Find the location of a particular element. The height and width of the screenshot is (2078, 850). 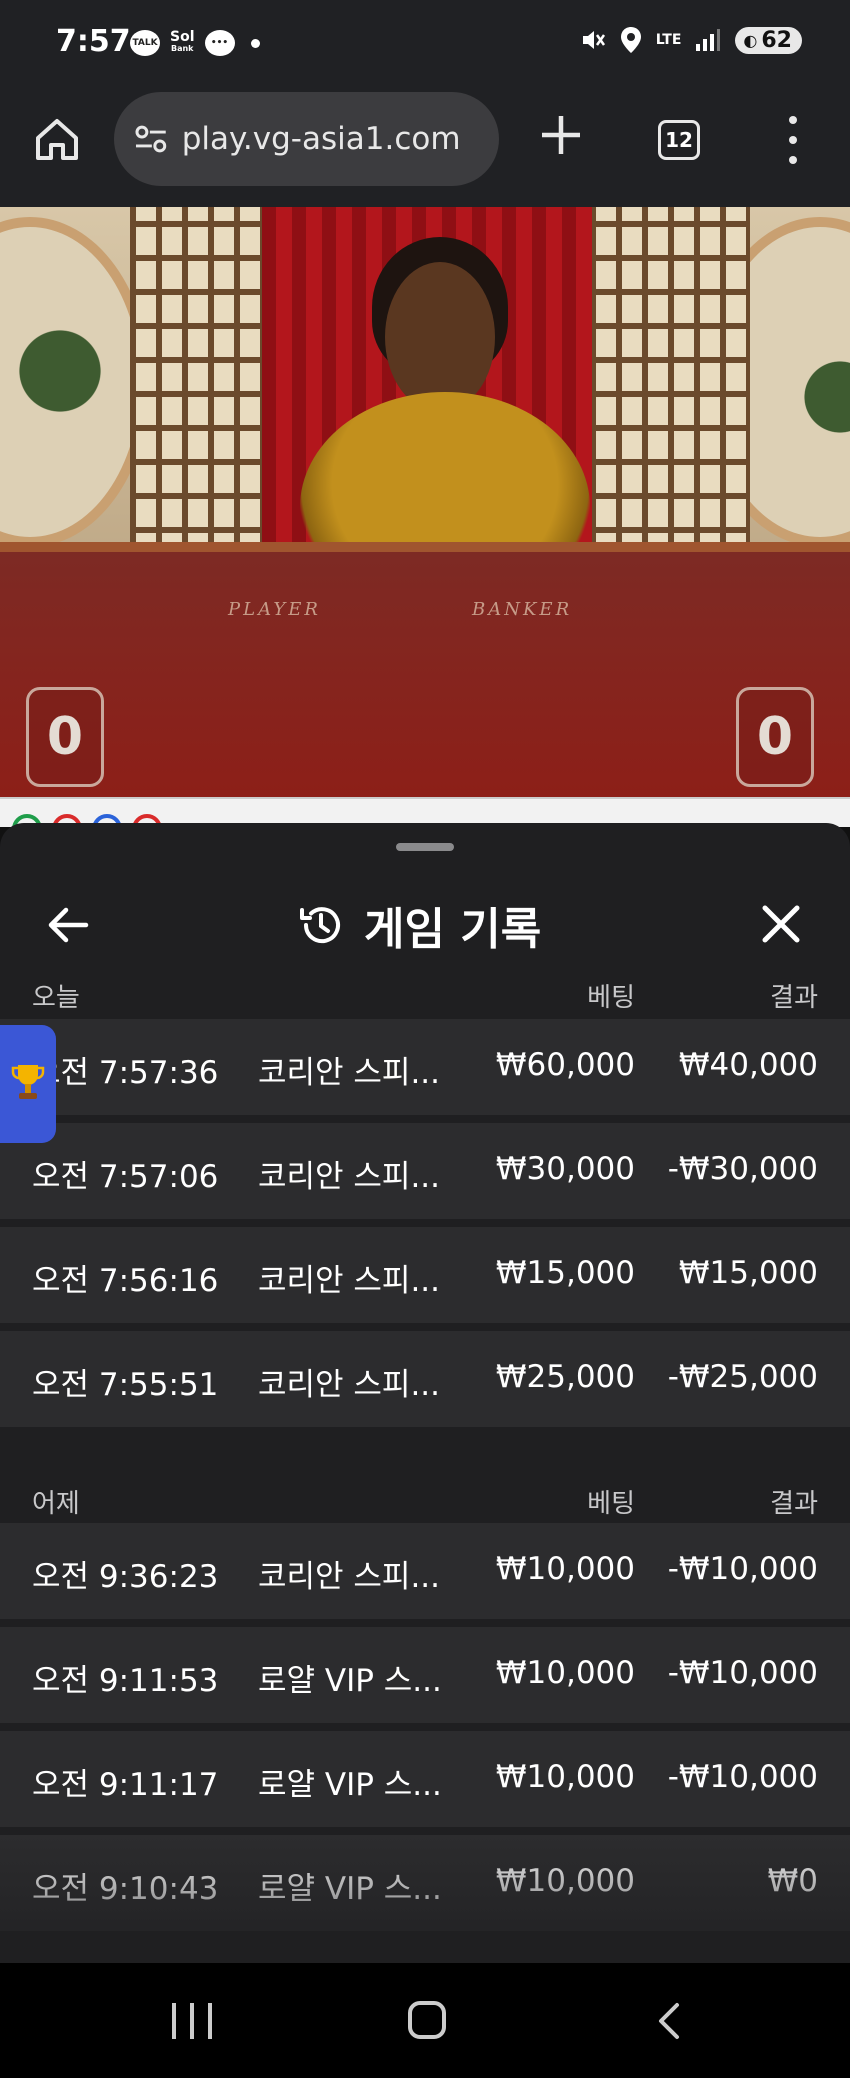

row-result: -₩25,000 is located at coordinates (742, 1377).